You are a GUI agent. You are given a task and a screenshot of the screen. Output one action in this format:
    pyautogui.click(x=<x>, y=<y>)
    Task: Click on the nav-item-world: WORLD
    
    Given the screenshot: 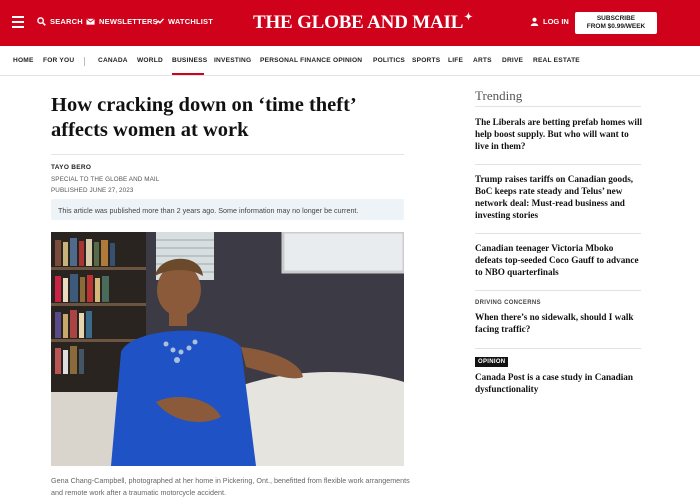 What is the action you would take?
    pyautogui.click(x=150, y=60)
    